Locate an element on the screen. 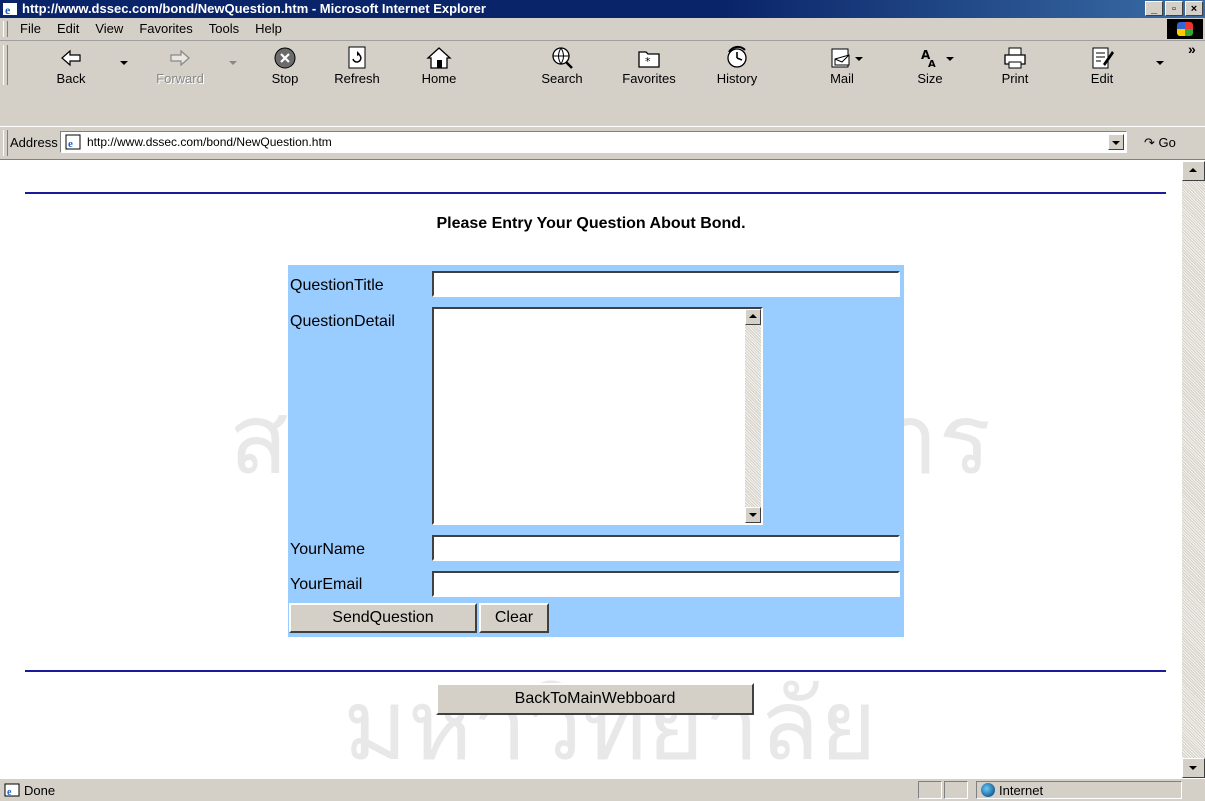 The width and height of the screenshot is (1205, 801). history-label: History is located at coordinates (737, 78).